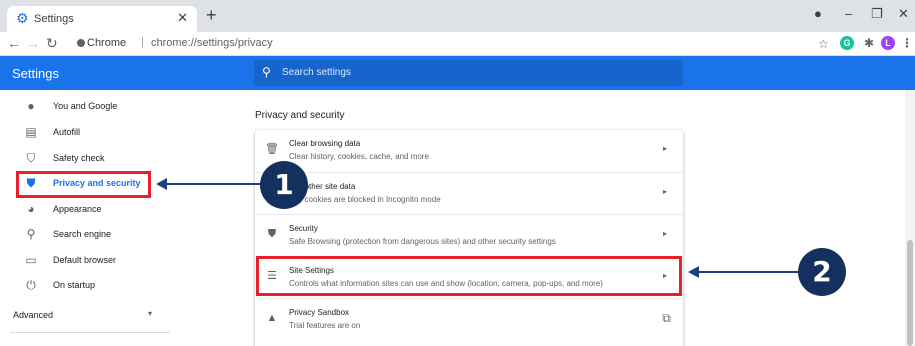 The width and height of the screenshot is (915, 346). I want to click on scrollbar-thumb, so click(910, 293).